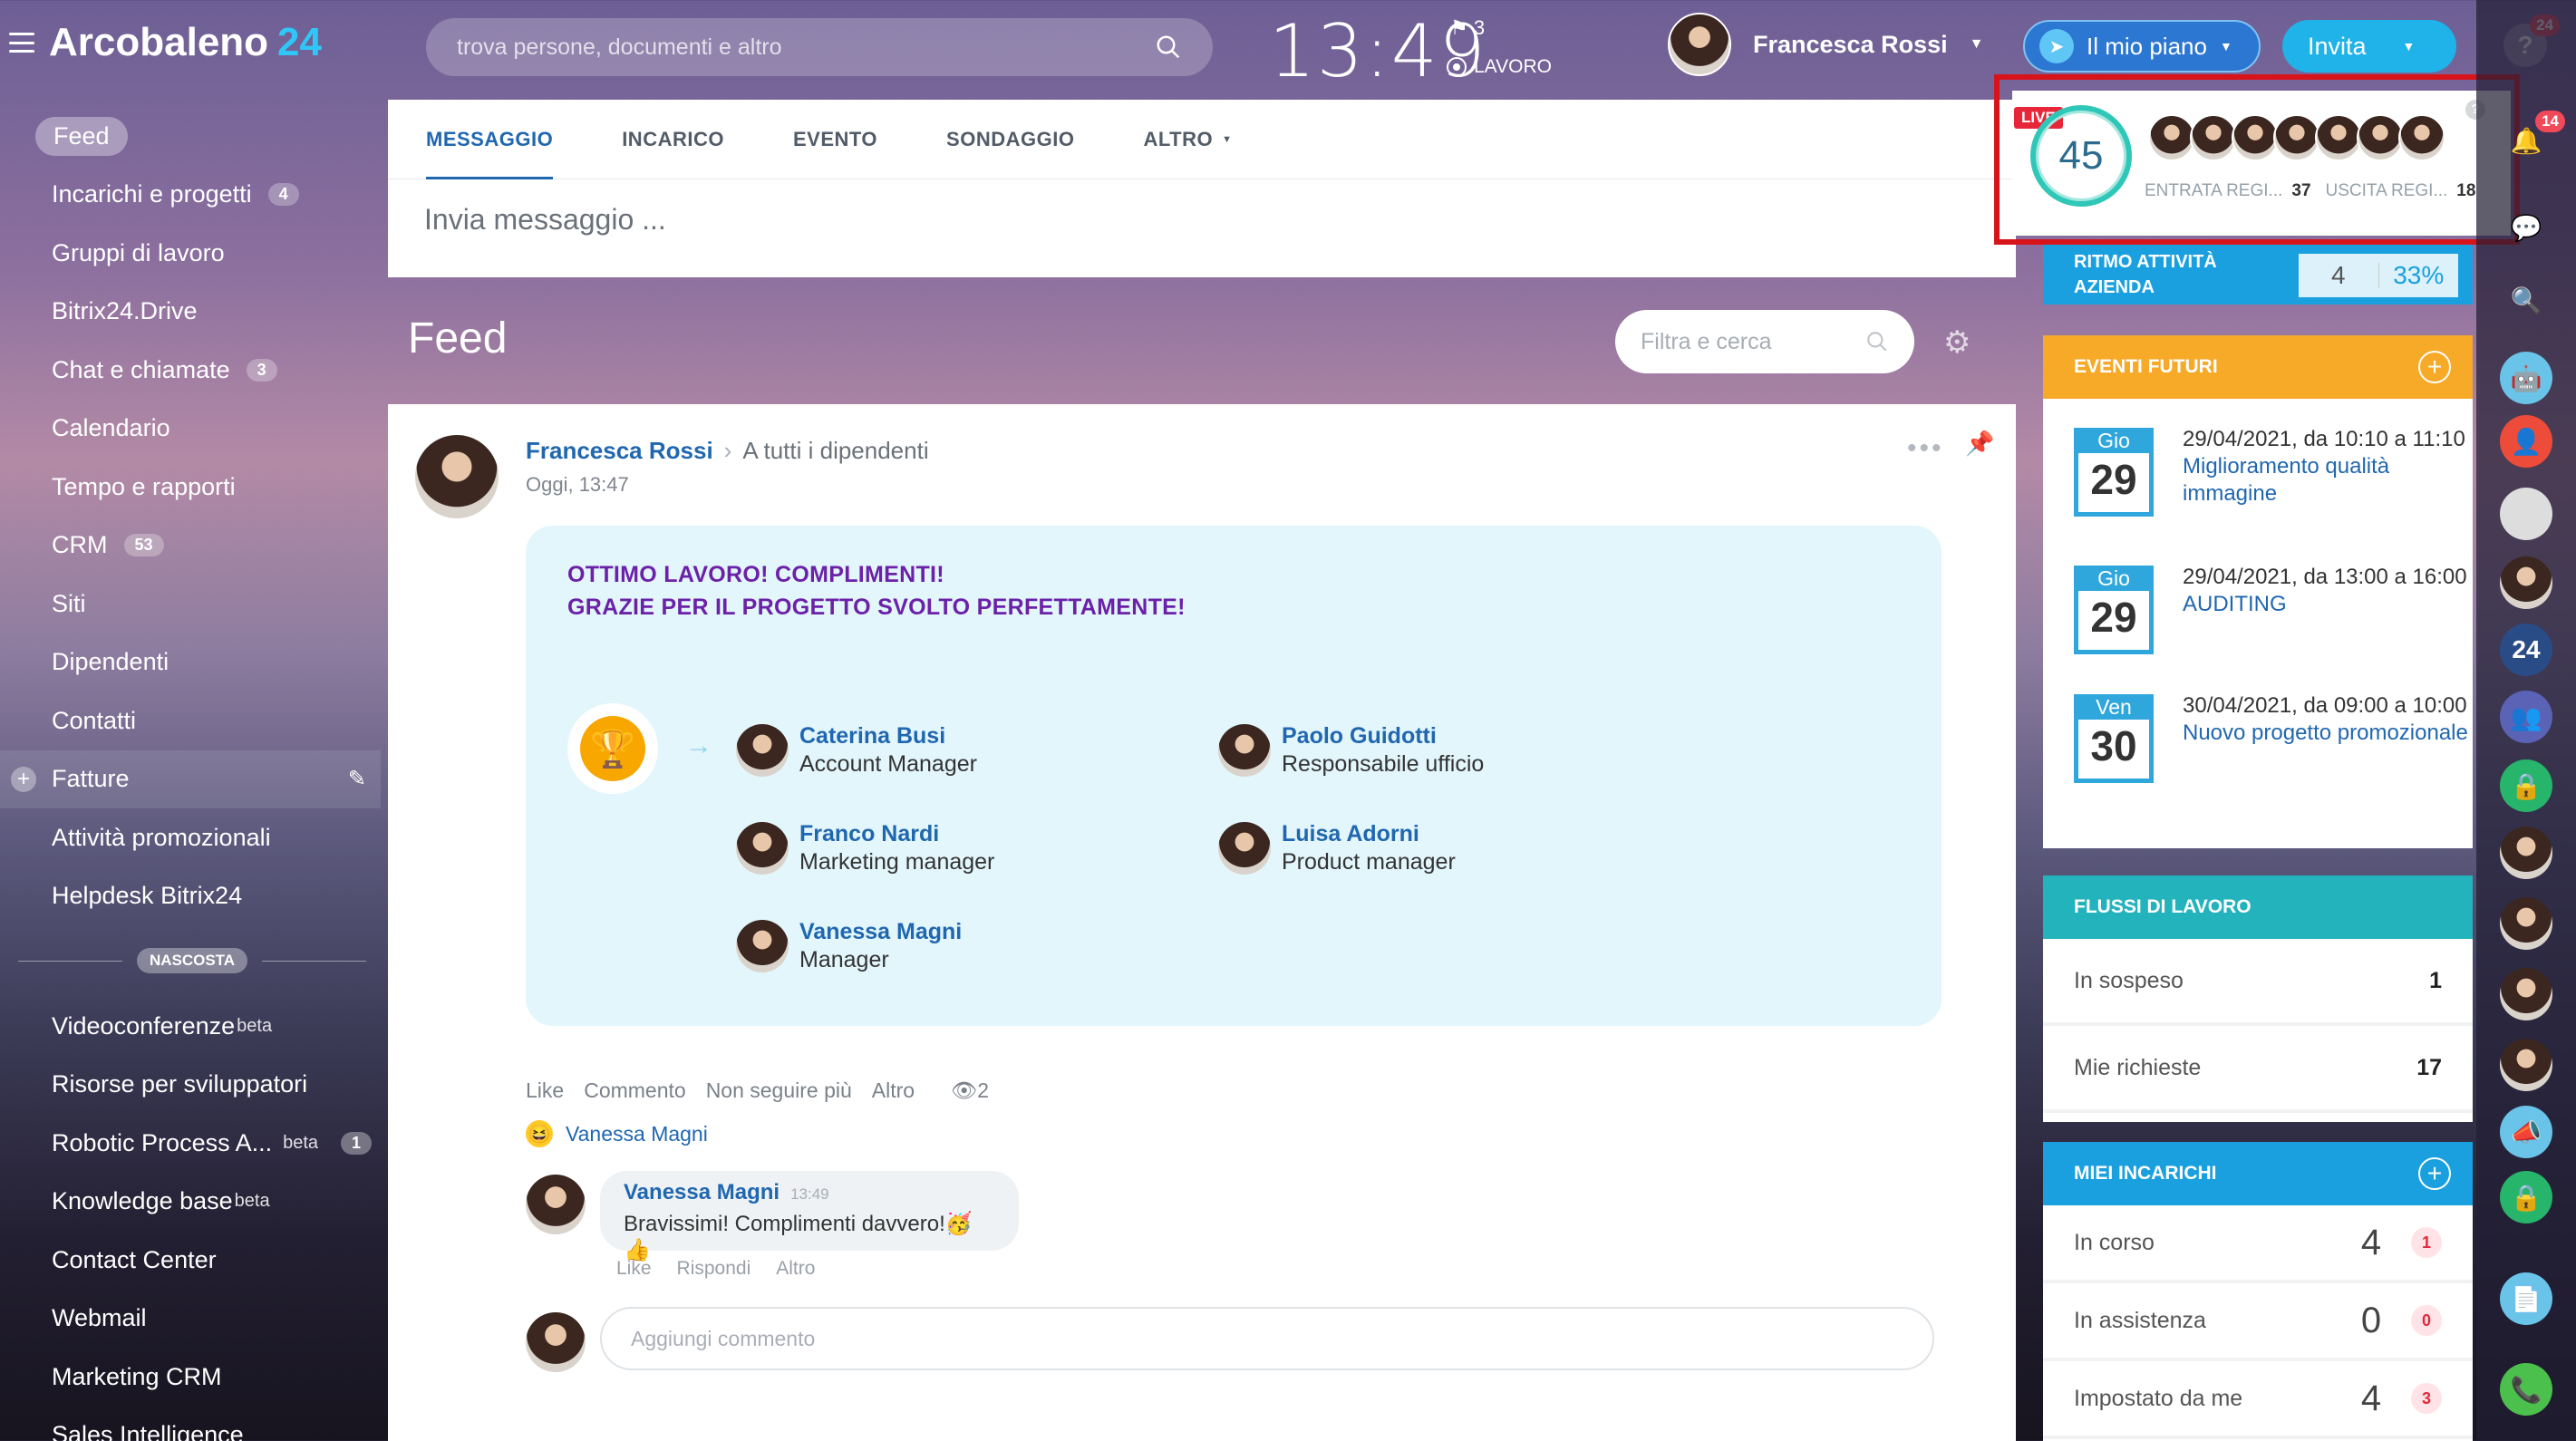  What do you see at coordinates (835, 139) in the screenshot?
I see `tab-event: EVENTO` at bounding box center [835, 139].